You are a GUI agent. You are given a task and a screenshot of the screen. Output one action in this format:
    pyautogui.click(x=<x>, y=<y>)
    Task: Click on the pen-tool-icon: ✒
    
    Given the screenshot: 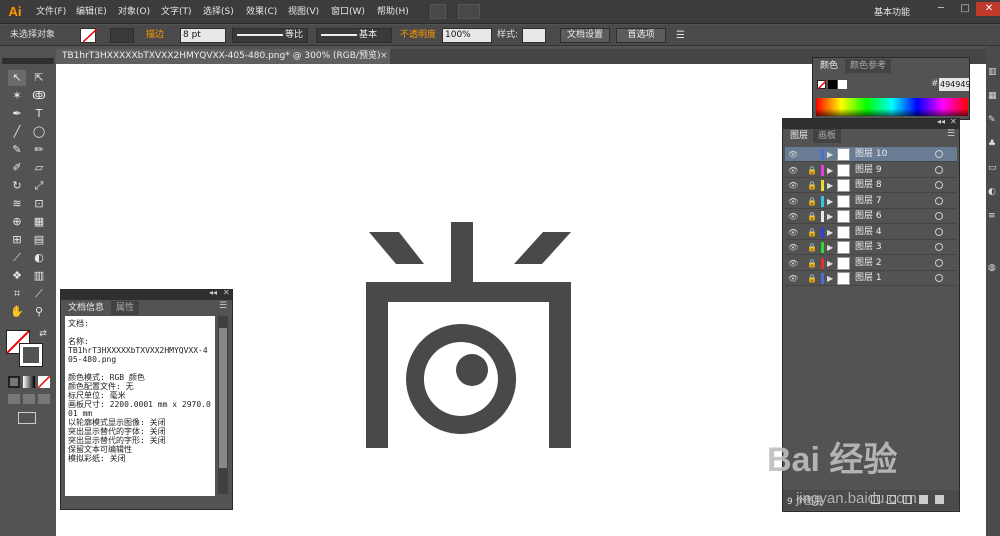 What is the action you would take?
    pyautogui.click(x=17, y=114)
    